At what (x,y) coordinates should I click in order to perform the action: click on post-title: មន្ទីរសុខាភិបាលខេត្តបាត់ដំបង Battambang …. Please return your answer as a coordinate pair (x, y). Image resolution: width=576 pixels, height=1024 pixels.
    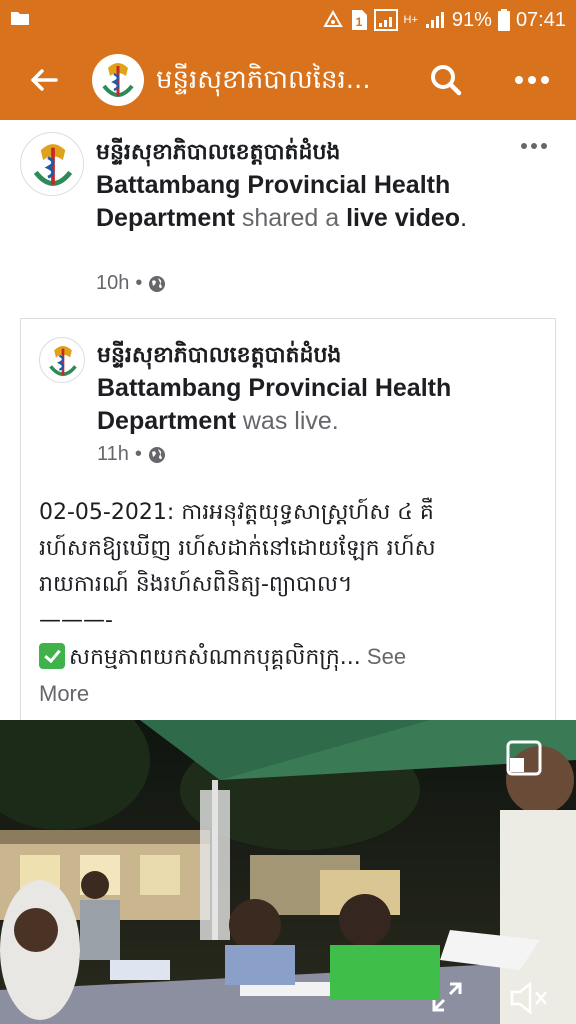
    Looking at the image, I should click on (306, 185).